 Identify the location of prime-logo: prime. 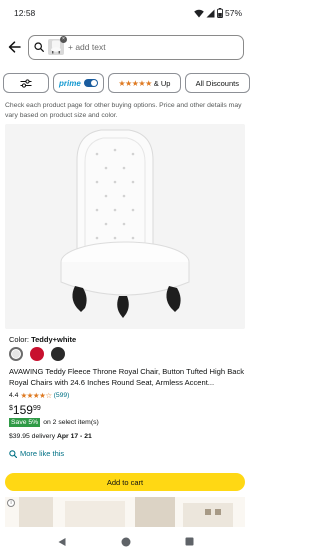
(70, 83).